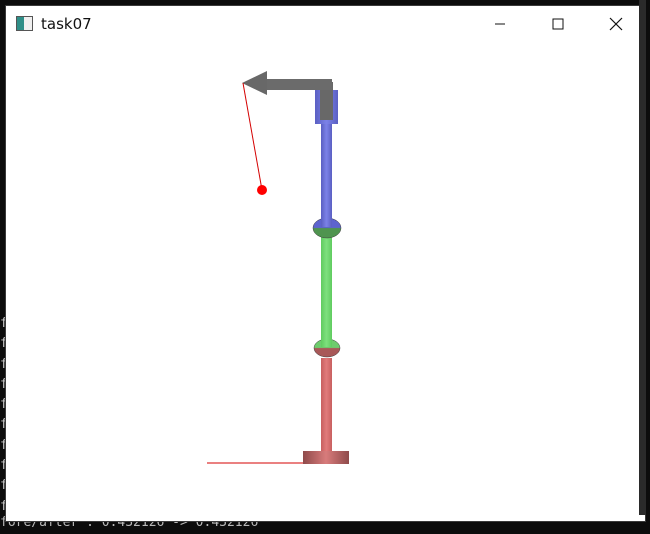 The width and height of the screenshot is (650, 534). I want to click on right-background-strip, so click(642, 257).